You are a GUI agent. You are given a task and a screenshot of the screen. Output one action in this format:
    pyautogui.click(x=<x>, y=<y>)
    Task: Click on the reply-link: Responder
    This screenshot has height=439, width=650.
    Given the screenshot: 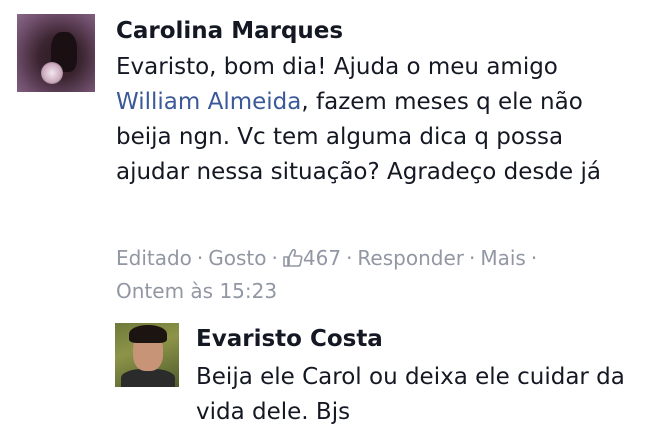 What is the action you would take?
    pyautogui.click(x=410, y=258)
    